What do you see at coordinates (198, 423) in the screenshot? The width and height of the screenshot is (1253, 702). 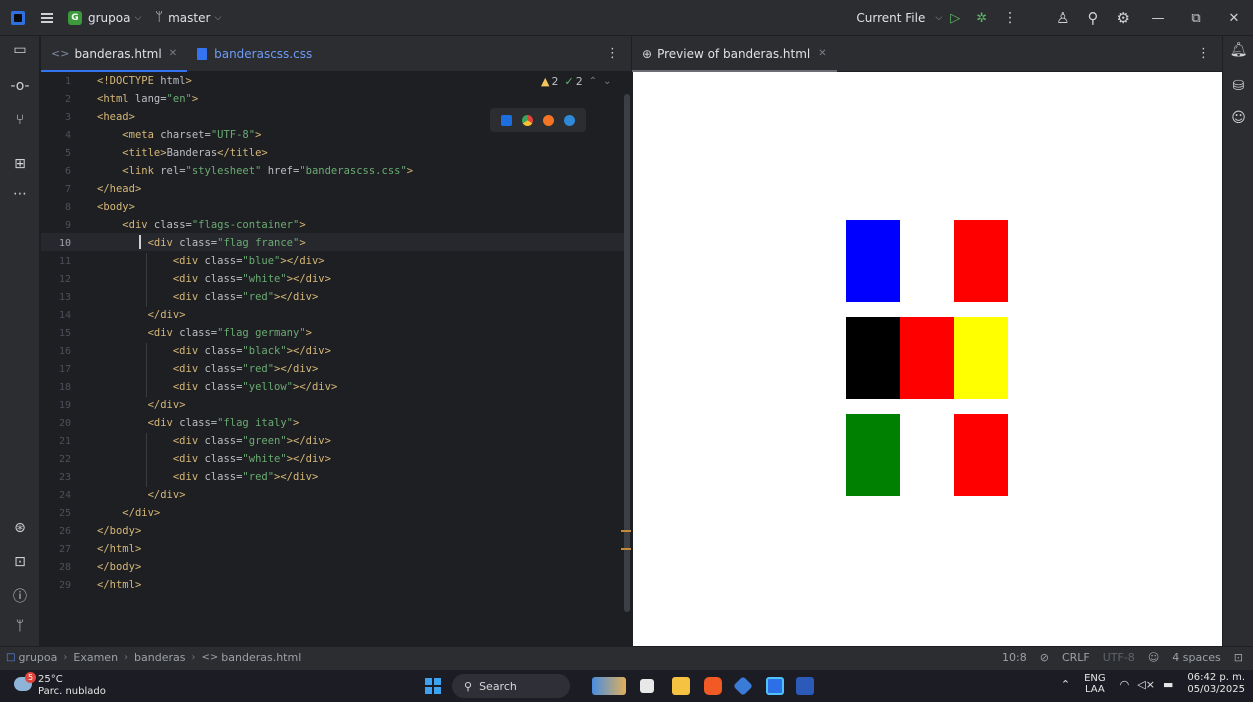 I see `code-line: <div class="flag italy">` at bounding box center [198, 423].